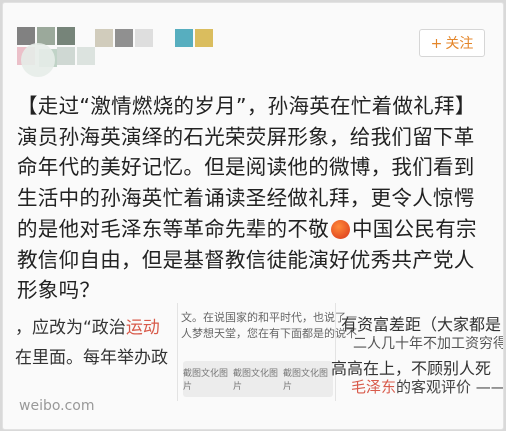 The image size is (506, 431). I want to click on post-line: 命年代的美好记忆。但是阅读他的微博，我们看到, so click(246, 167).